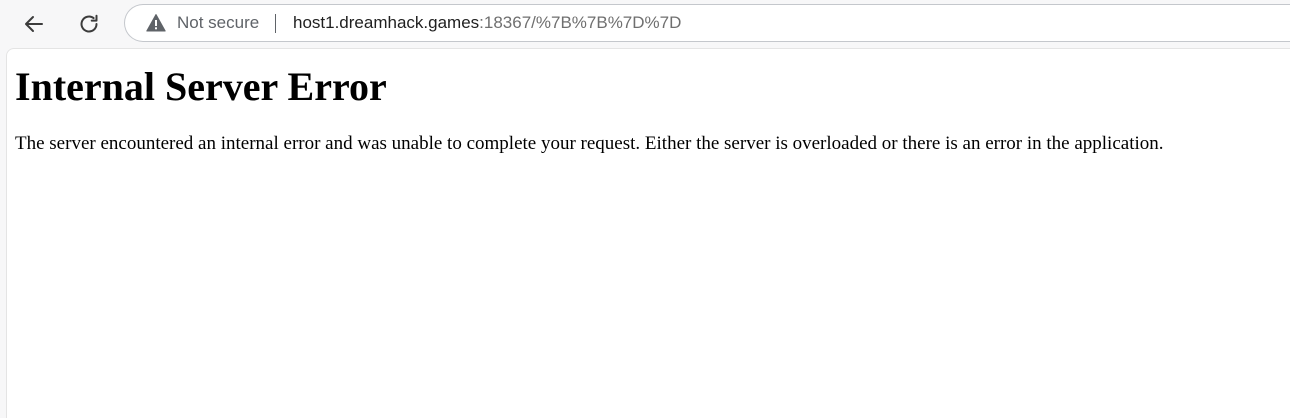 This screenshot has width=1290, height=418. What do you see at coordinates (275, 23) in the screenshot?
I see `address-bar-divider` at bounding box center [275, 23].